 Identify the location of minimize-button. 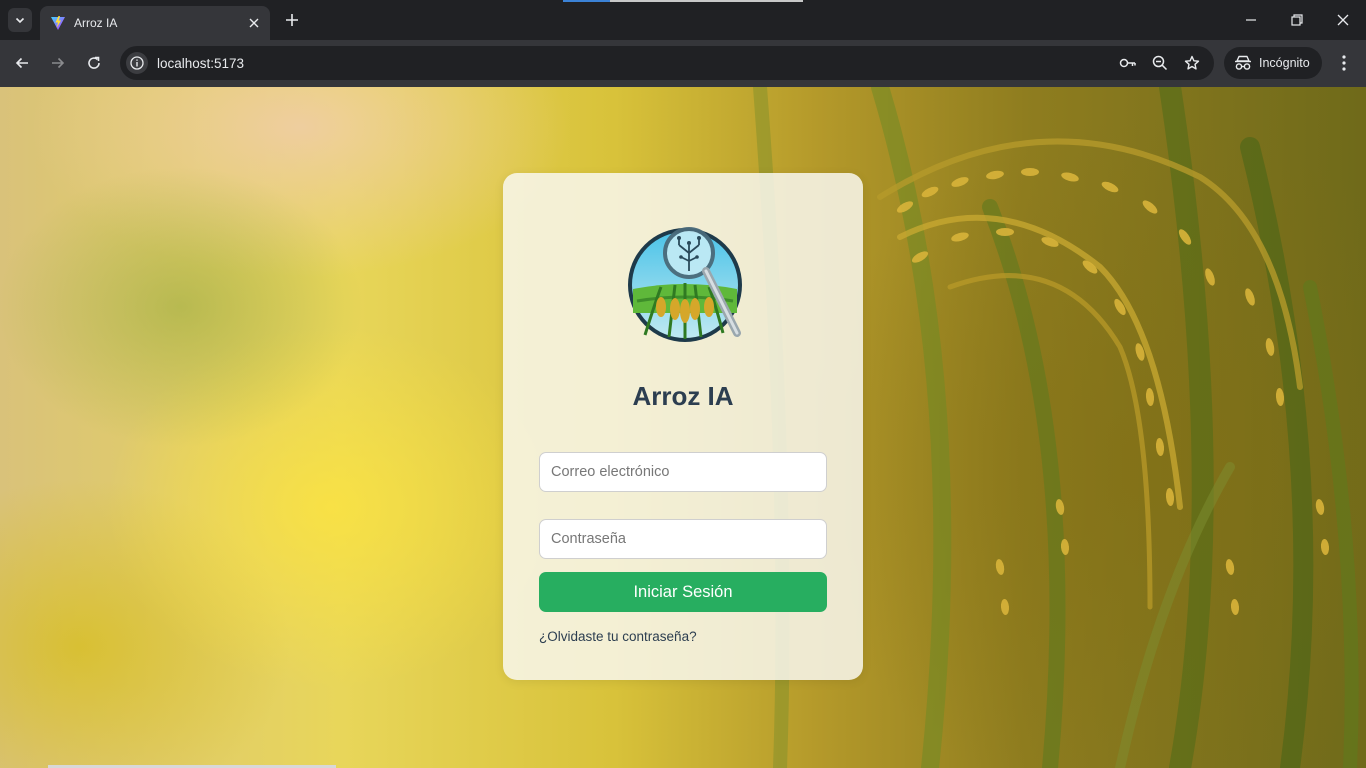
(1251, 20).